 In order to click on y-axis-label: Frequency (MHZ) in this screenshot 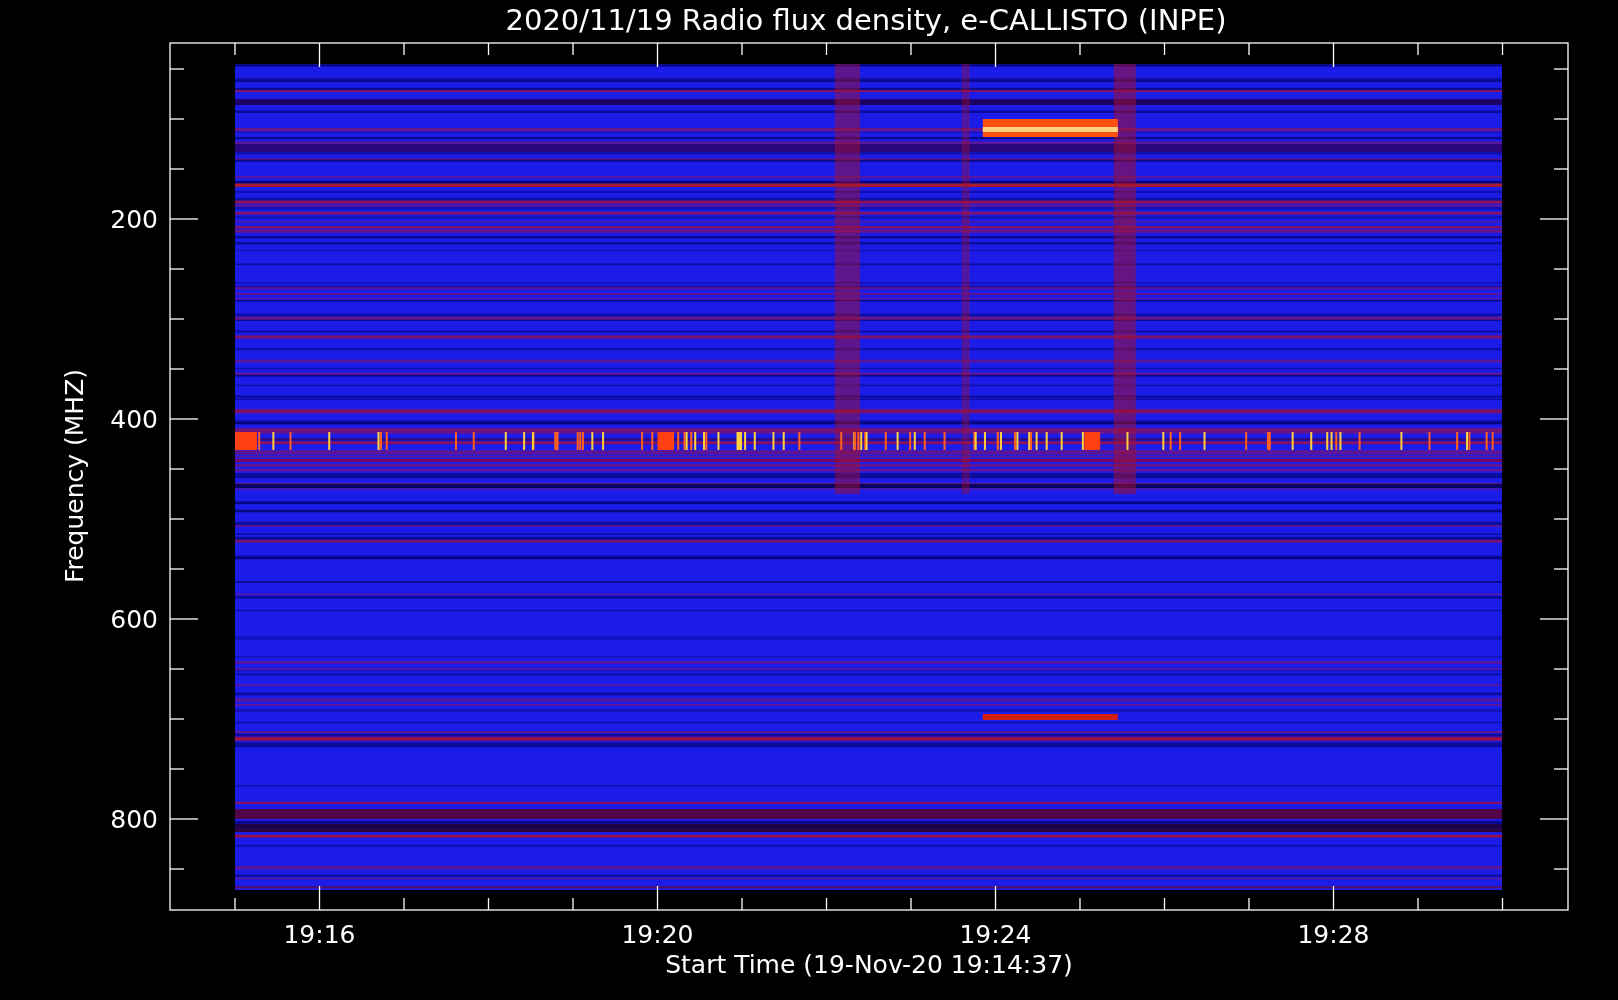, I will do `click(74, 476)`.